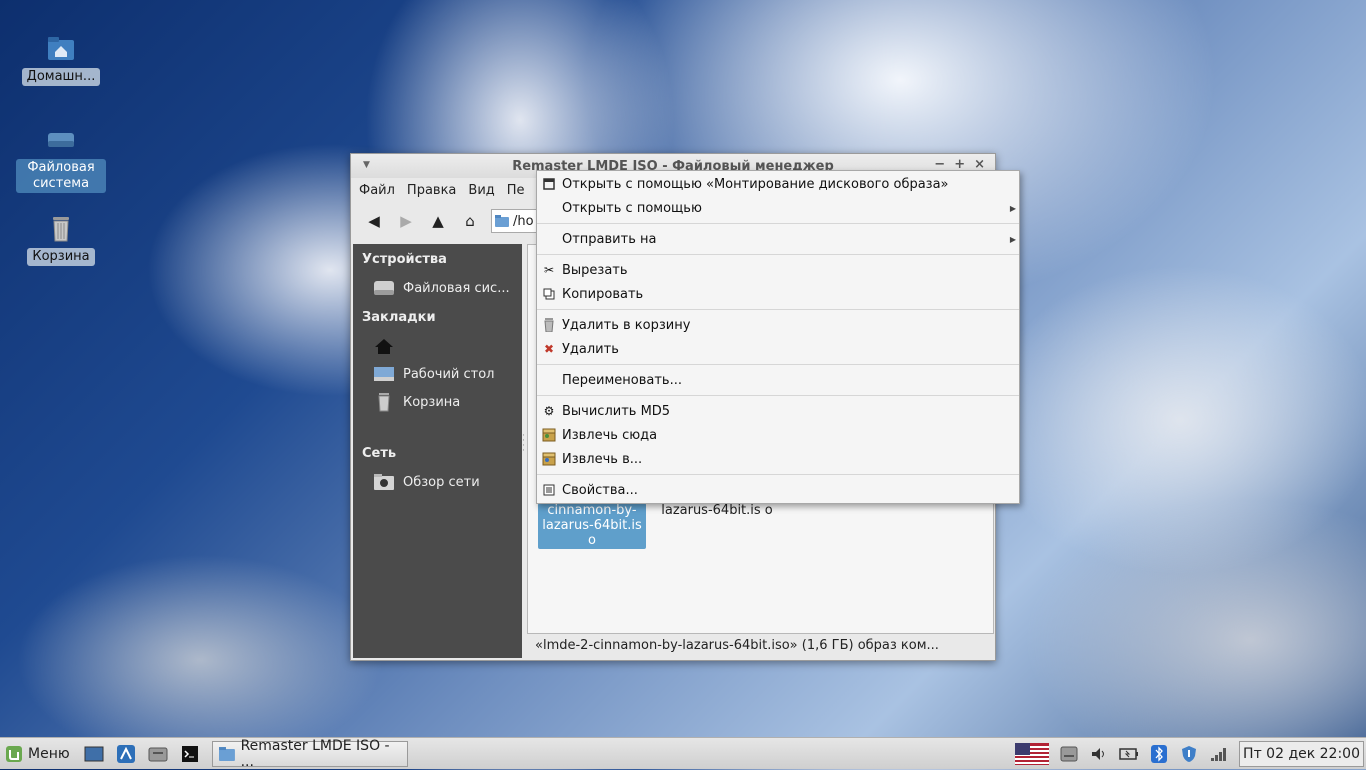 This screenshot has width=1366, height=770. What do you see at coordinates (524, 448) in the screenshot?
I see `pane-resize-handle: · · · ·` at bounding box center [524, 448].